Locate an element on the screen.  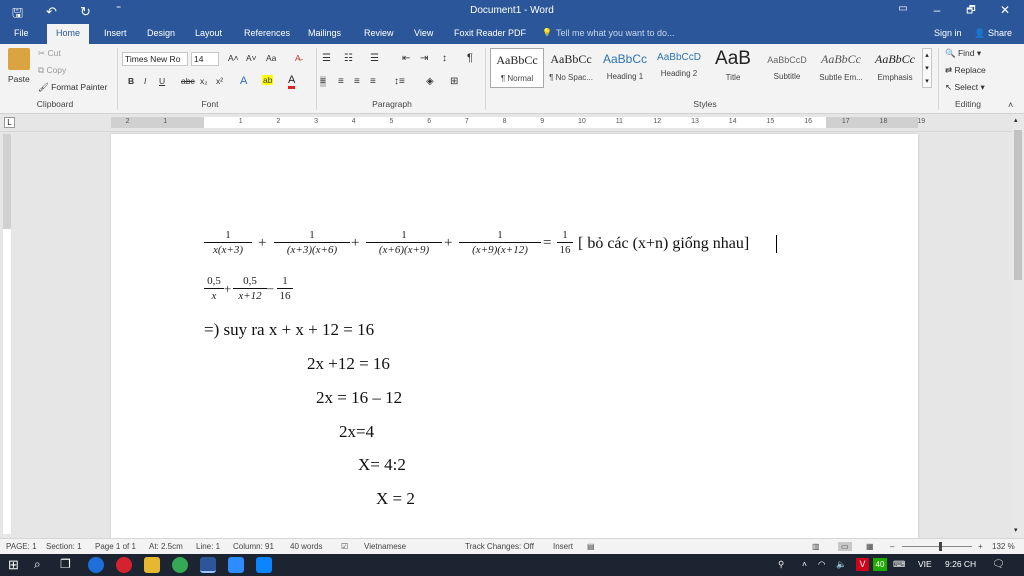
align-left-icon: ≡ is located at coordinates (323, 81).